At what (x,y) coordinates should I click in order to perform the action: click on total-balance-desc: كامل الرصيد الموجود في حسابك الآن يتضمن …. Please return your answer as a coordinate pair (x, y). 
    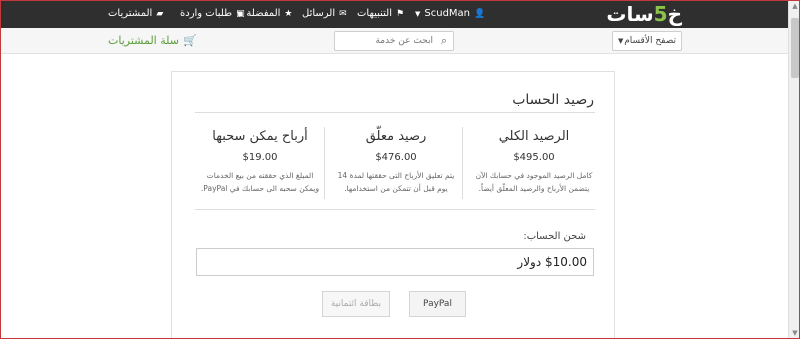
    Looking at the image, I should click on (534, 182).